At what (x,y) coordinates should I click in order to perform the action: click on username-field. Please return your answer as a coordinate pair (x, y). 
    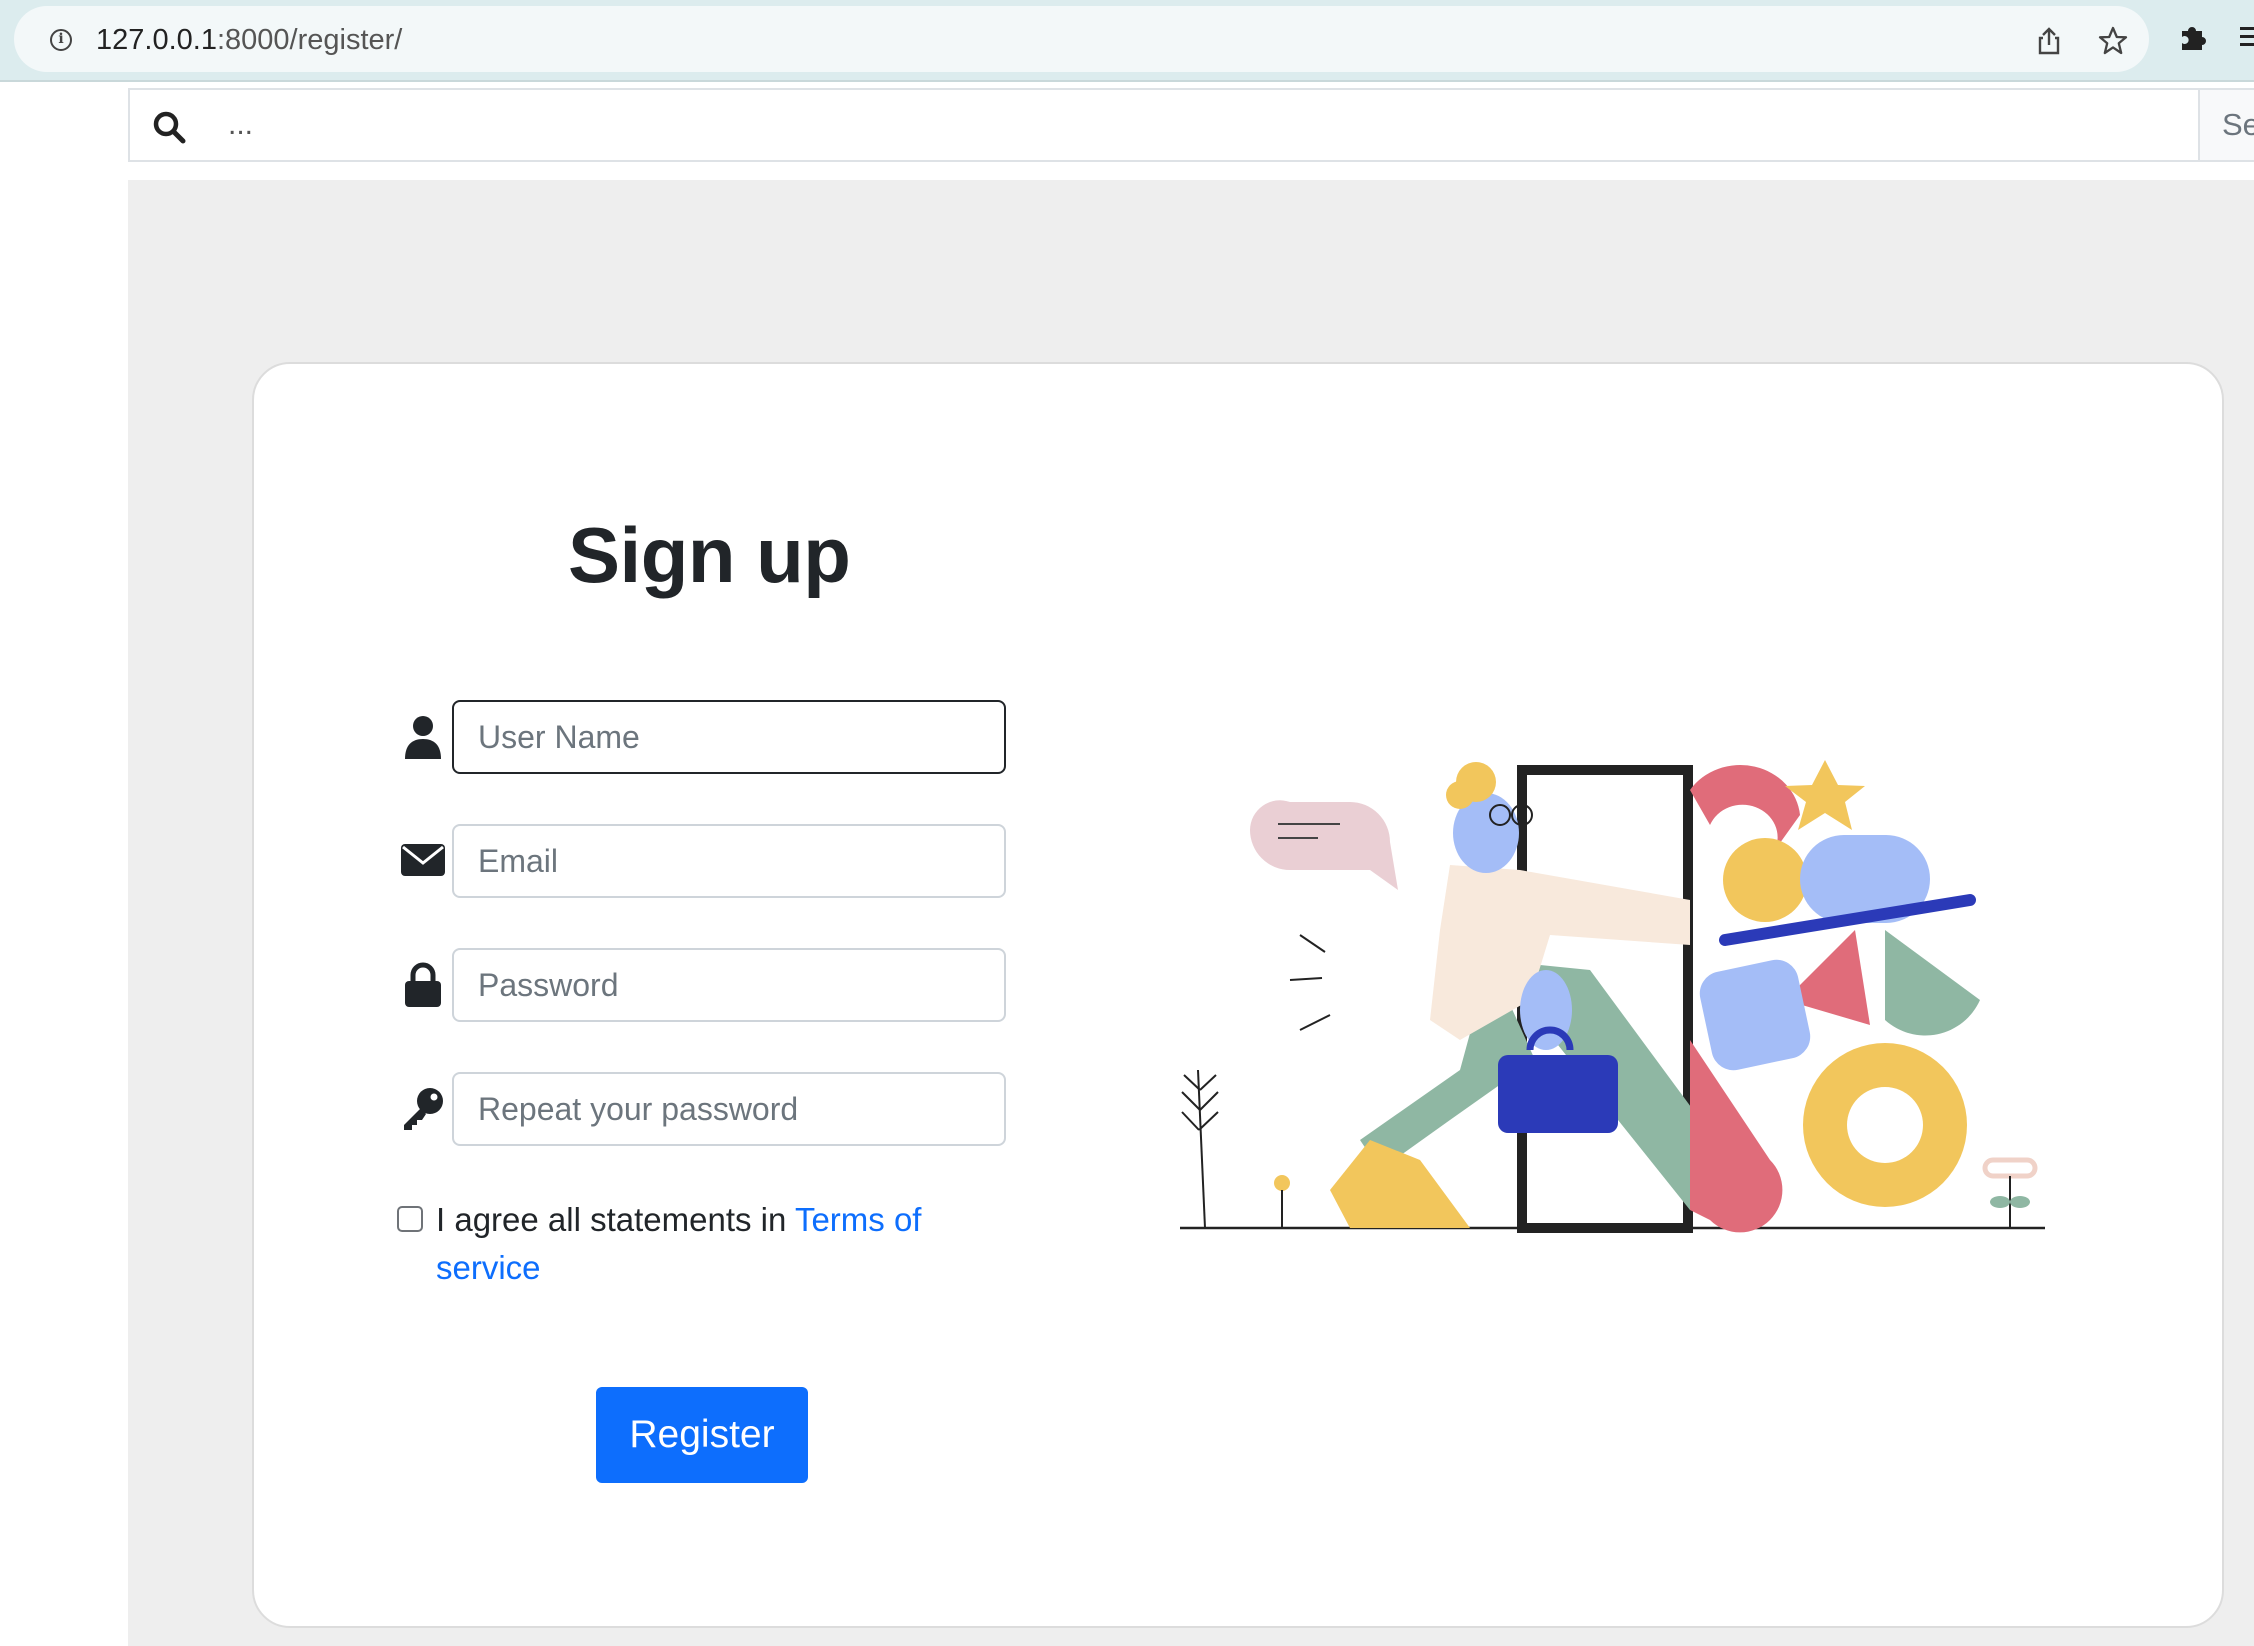
    Looking at the image, I should click on (729, 737).